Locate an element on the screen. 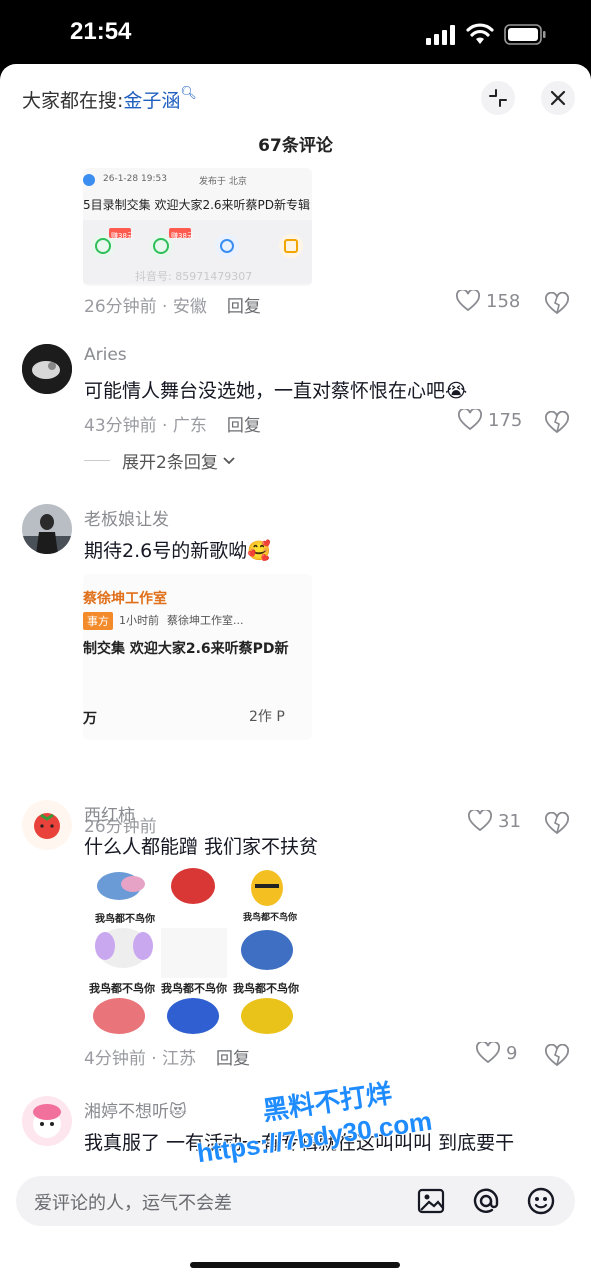 The width and height of the screenshot is (591, 1280). sticker-image: 我鸟都不鸟你 我鸟都不鸟你 我鸟都不鸟你 我鸟都不鸟你 我鸟都不鸟你 is located at coordinates (193, 953).